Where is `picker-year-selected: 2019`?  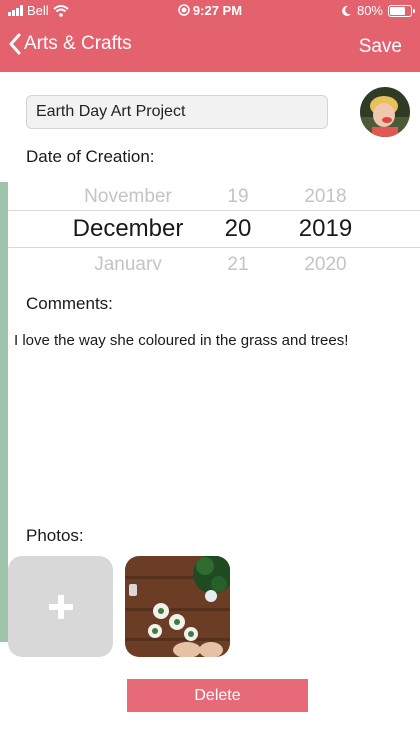
picker-year-selected: 2019 is located at coordinates (325, 229).